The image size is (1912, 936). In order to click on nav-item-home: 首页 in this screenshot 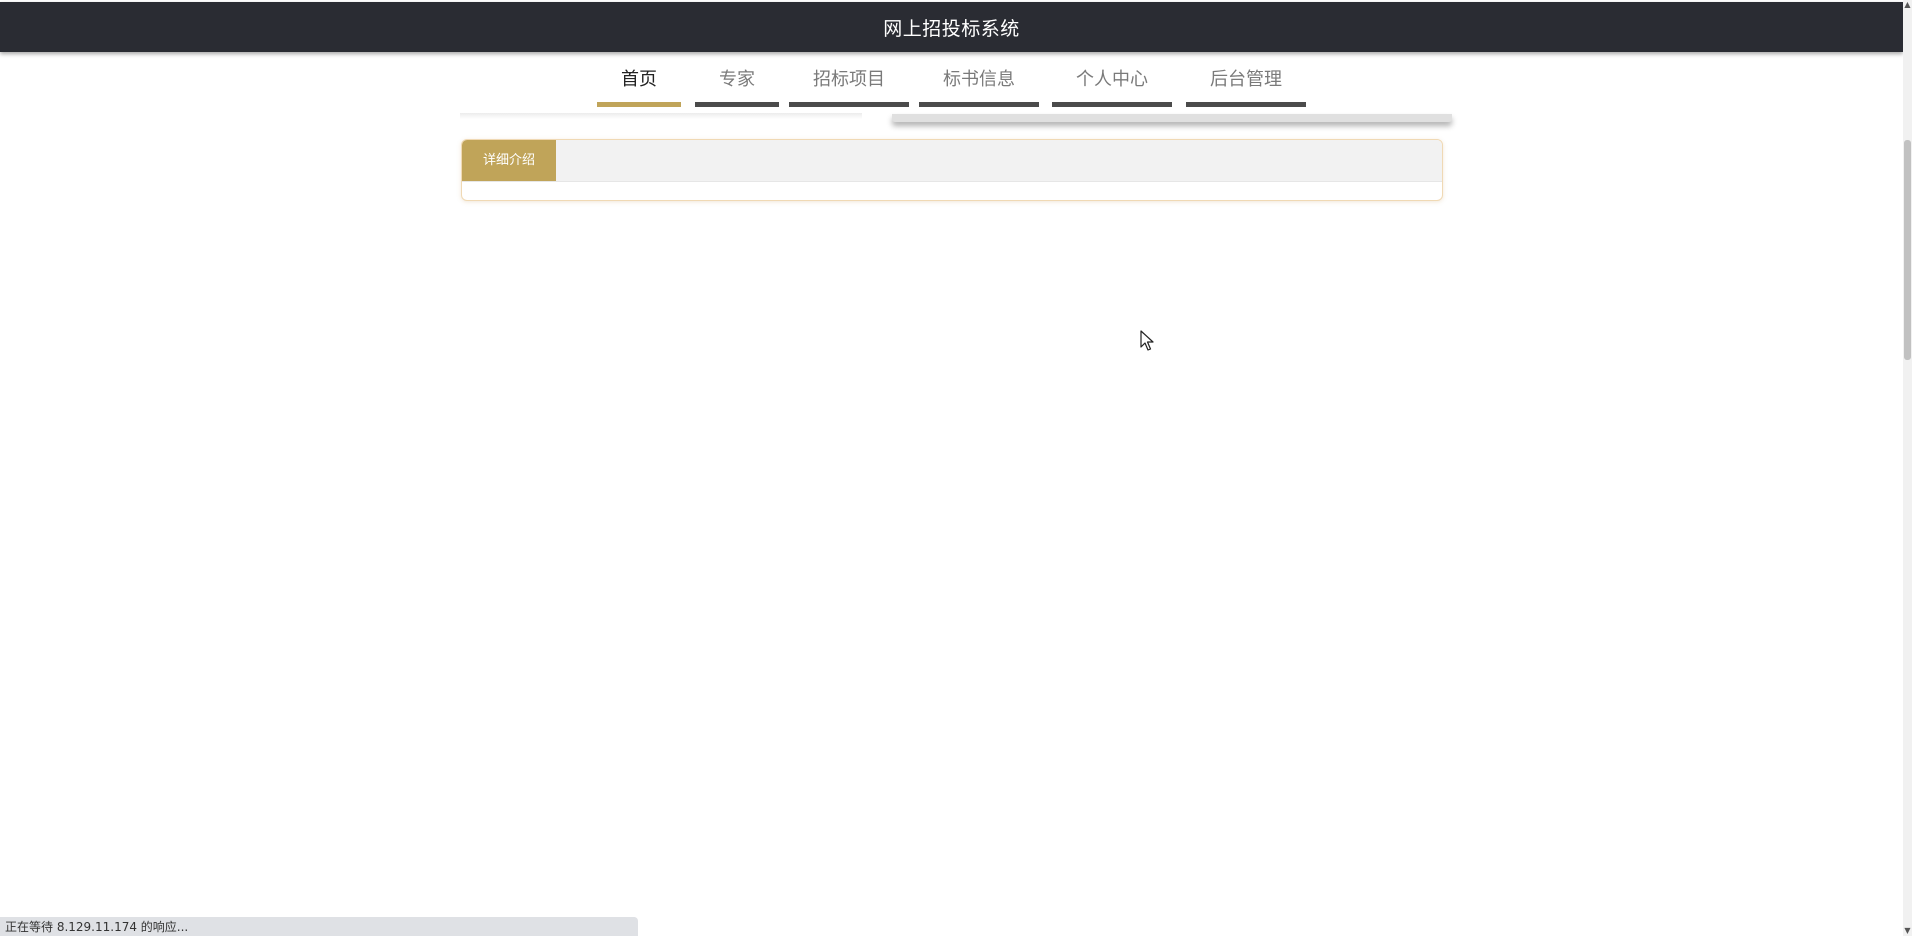, I will do `click(639, 80)`.